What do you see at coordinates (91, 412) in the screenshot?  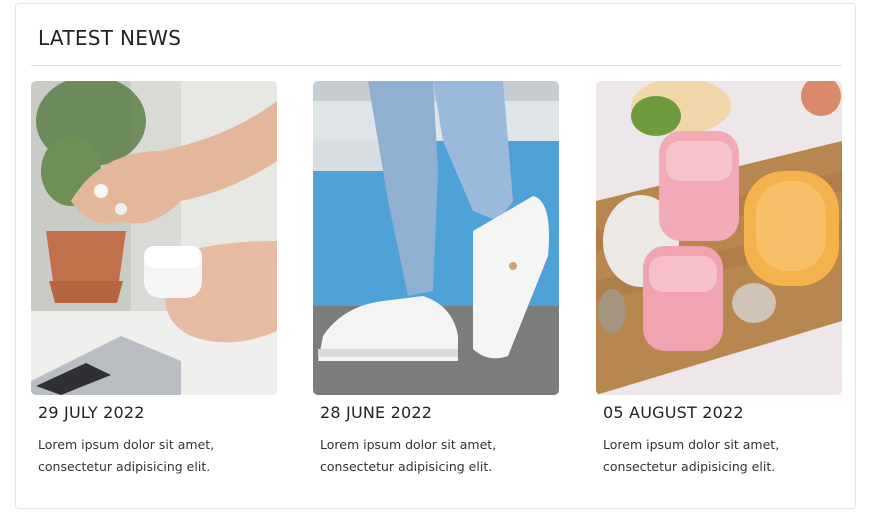 I see `news-date: 29 JULY 2022` at bounding box center [91, 412].